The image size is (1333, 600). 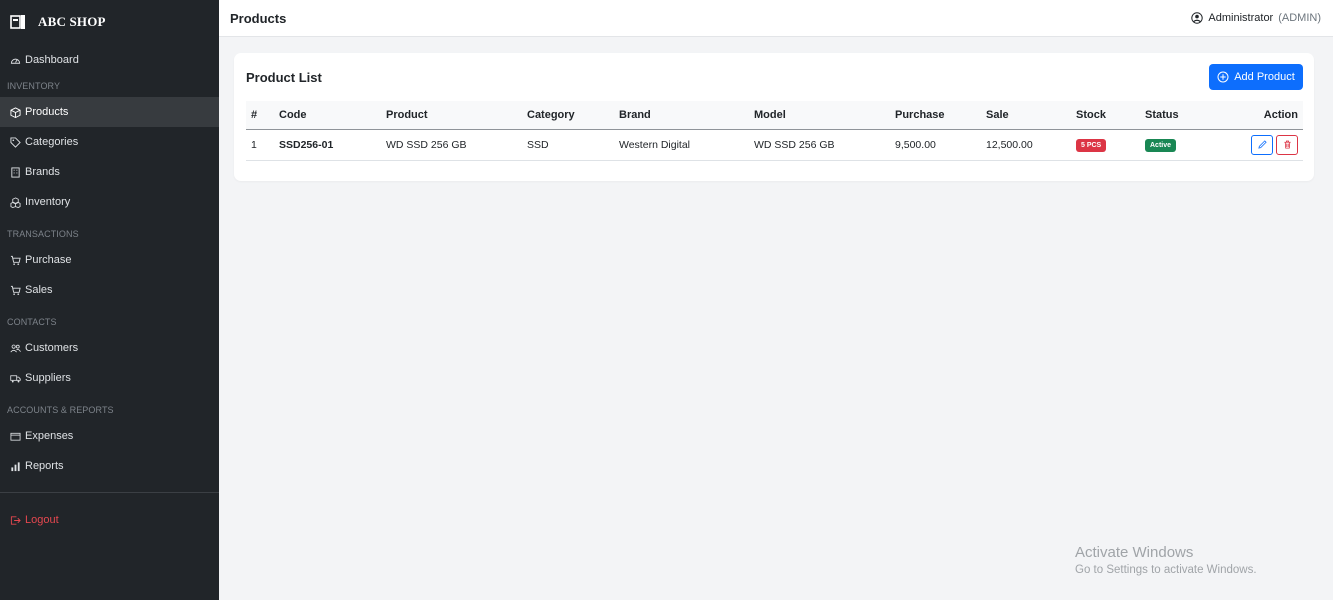 I want to click on column-header: Stock, so click(x=1105, y=115).